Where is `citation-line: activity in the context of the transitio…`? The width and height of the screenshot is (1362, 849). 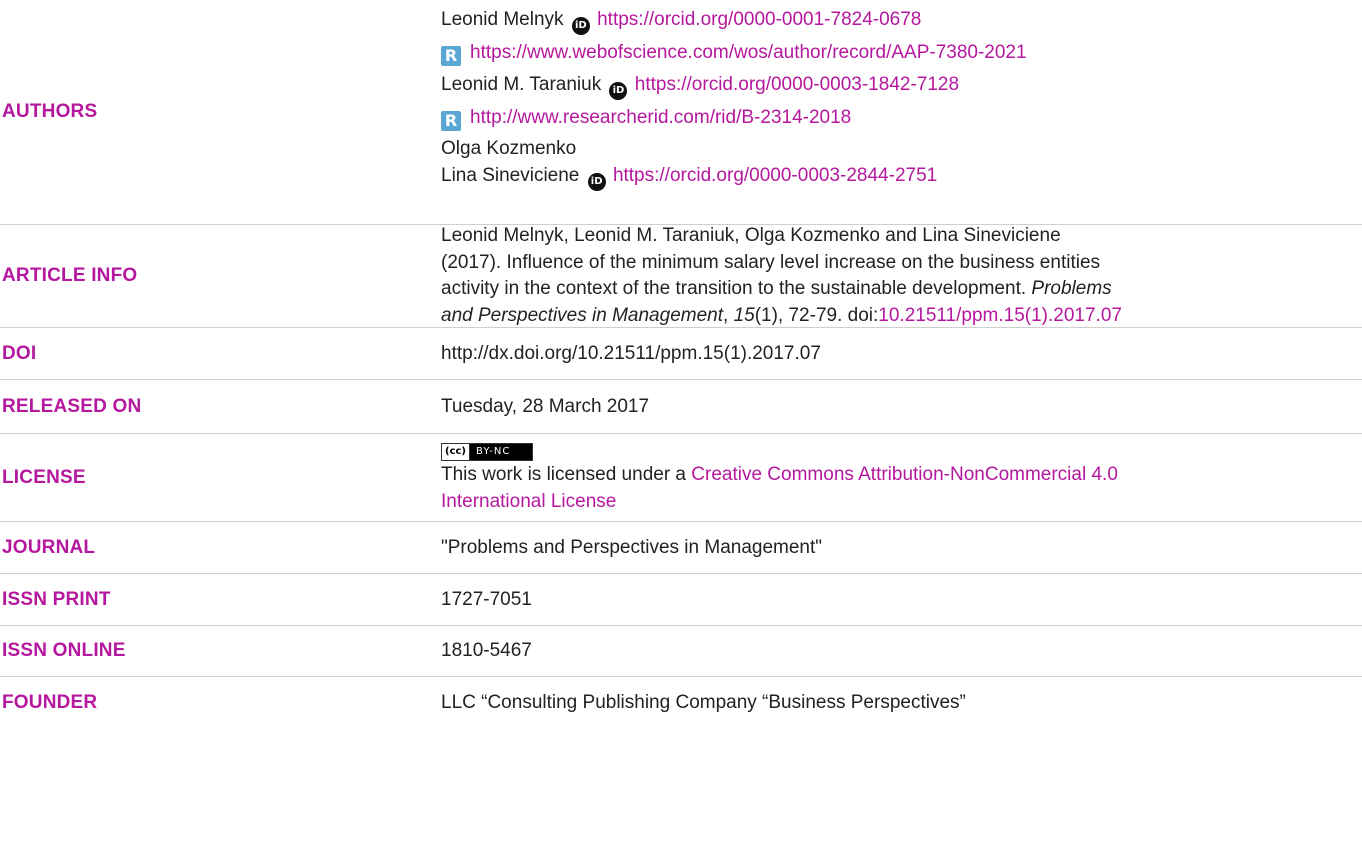
citation-line: activity in the context of the transitio… is located at coordinates (901, 289).